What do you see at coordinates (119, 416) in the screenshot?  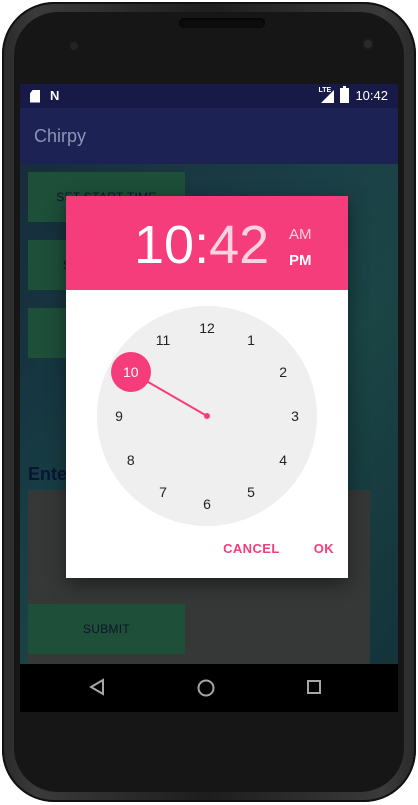 I see `clock-number-9: 9` at bounding box center [119, 416].